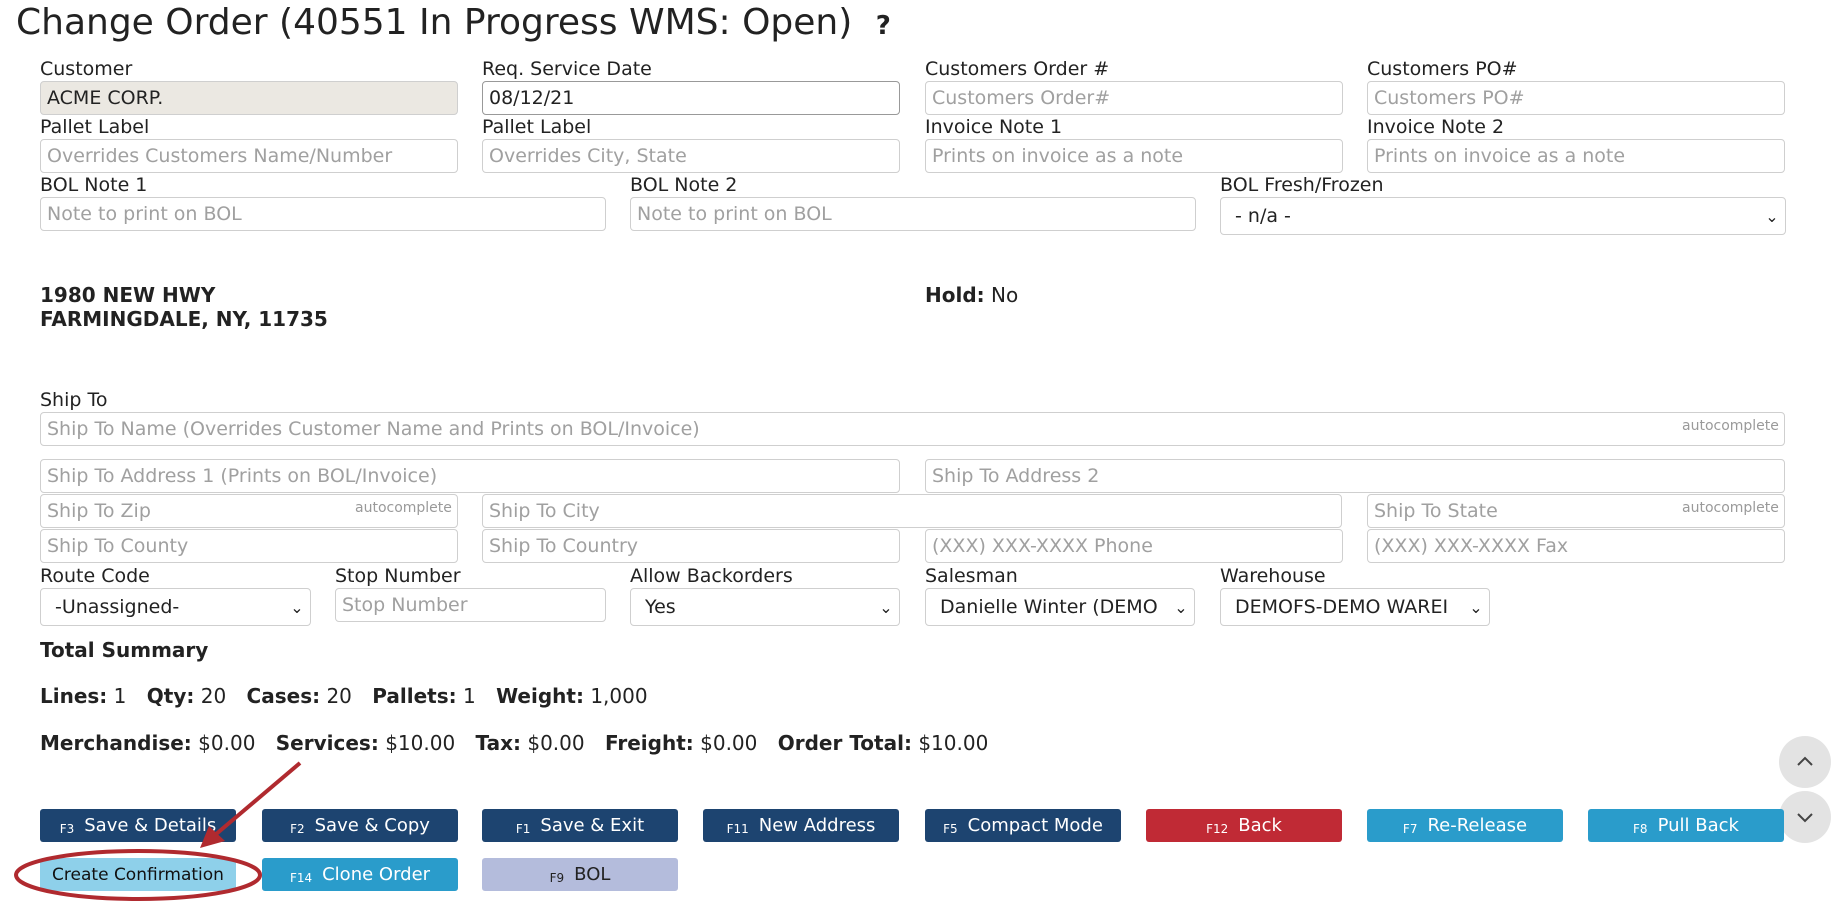 This screenshot has height=901, width=1837. I want to click on hold-label: Hold:, so click(955, 295).